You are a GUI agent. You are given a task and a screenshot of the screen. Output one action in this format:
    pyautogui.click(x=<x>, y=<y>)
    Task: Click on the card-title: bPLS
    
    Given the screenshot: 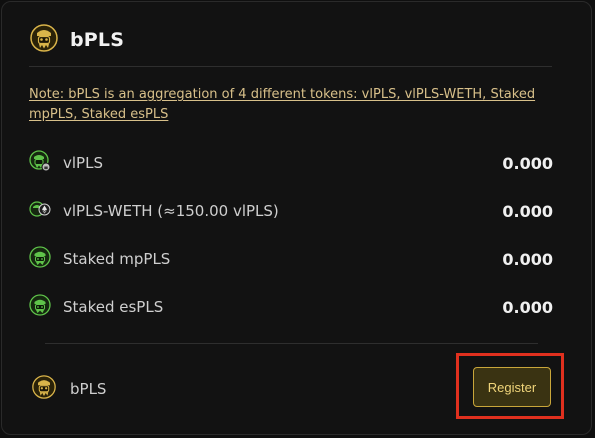 What is the action you would take?
    pyautogui.click(x=97, y=40)
    